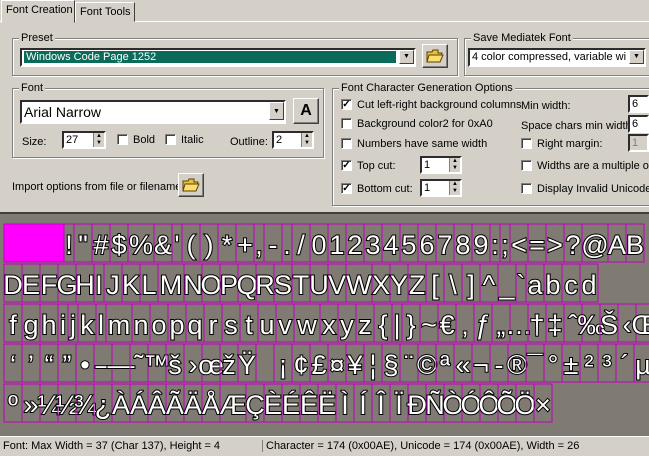 This screenshot has width=649, height=456. I want to click on glyph-char: :, so click(495, 245).